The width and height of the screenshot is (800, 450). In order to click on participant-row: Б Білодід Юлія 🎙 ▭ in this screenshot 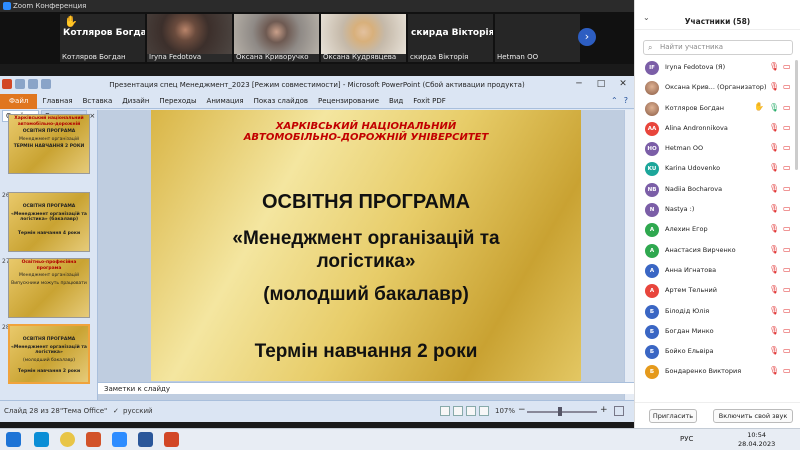, I will do `click(717, 312)`.